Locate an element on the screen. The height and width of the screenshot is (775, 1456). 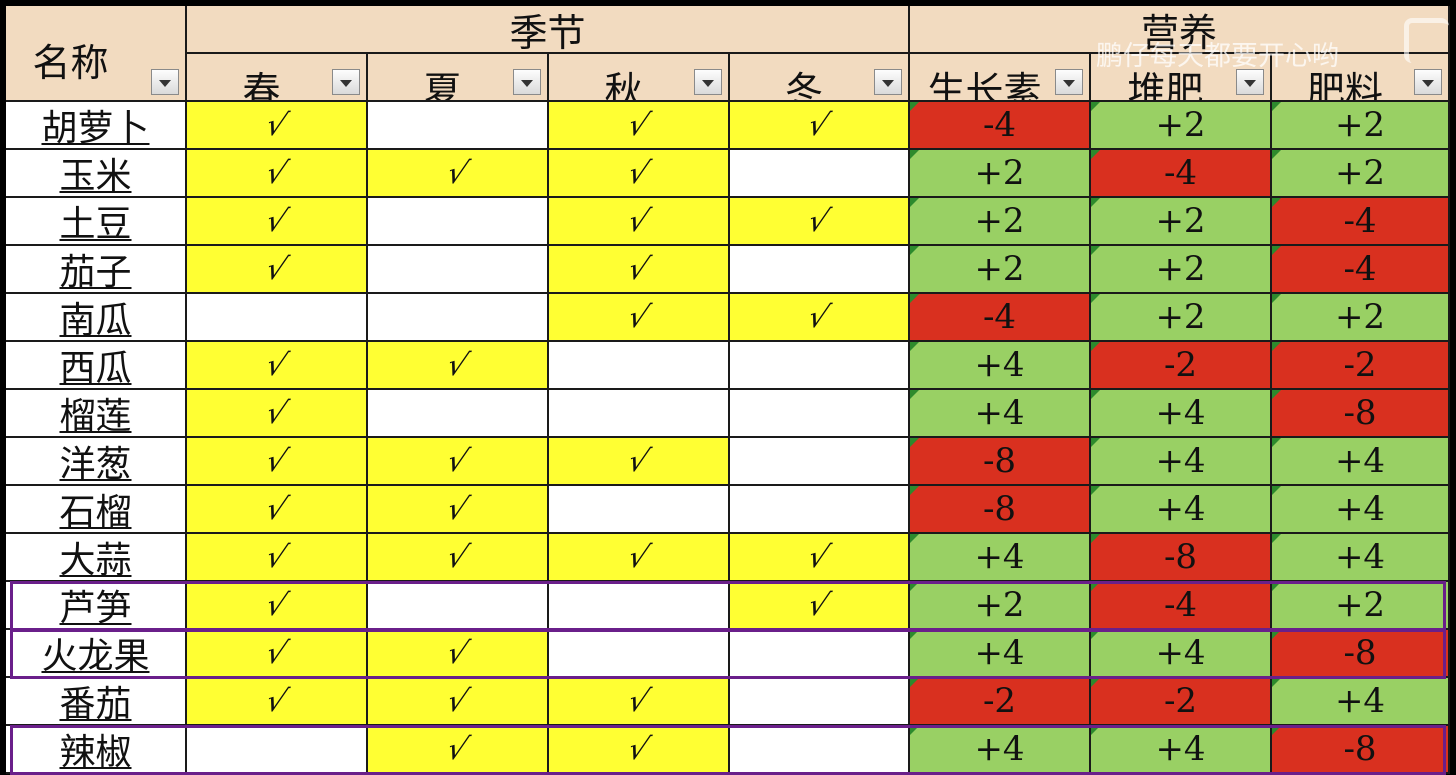
row-name-cell: 番茄 is located at coordinates (96, 702).